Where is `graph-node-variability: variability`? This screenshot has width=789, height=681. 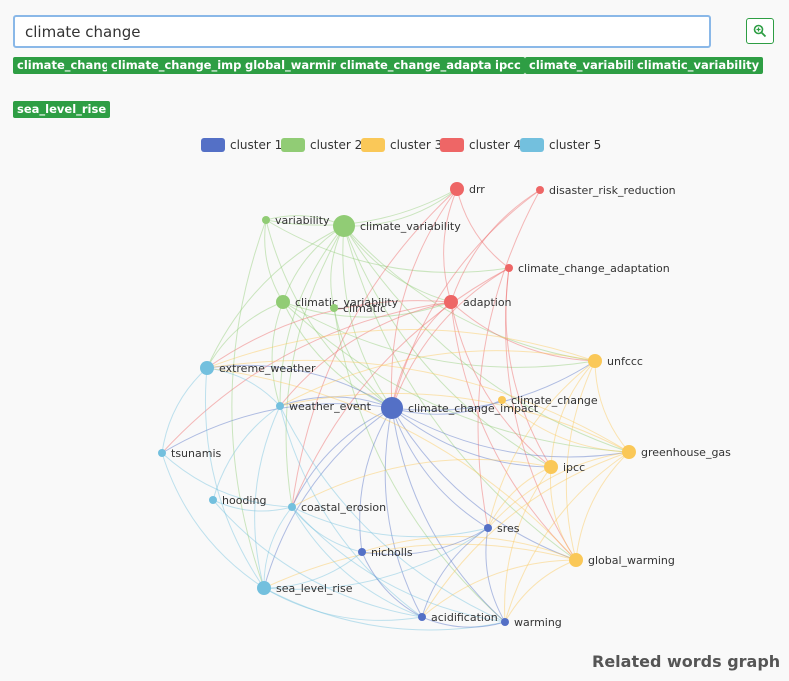 graph-node-variability: variability is located at coordinates (296, 220).